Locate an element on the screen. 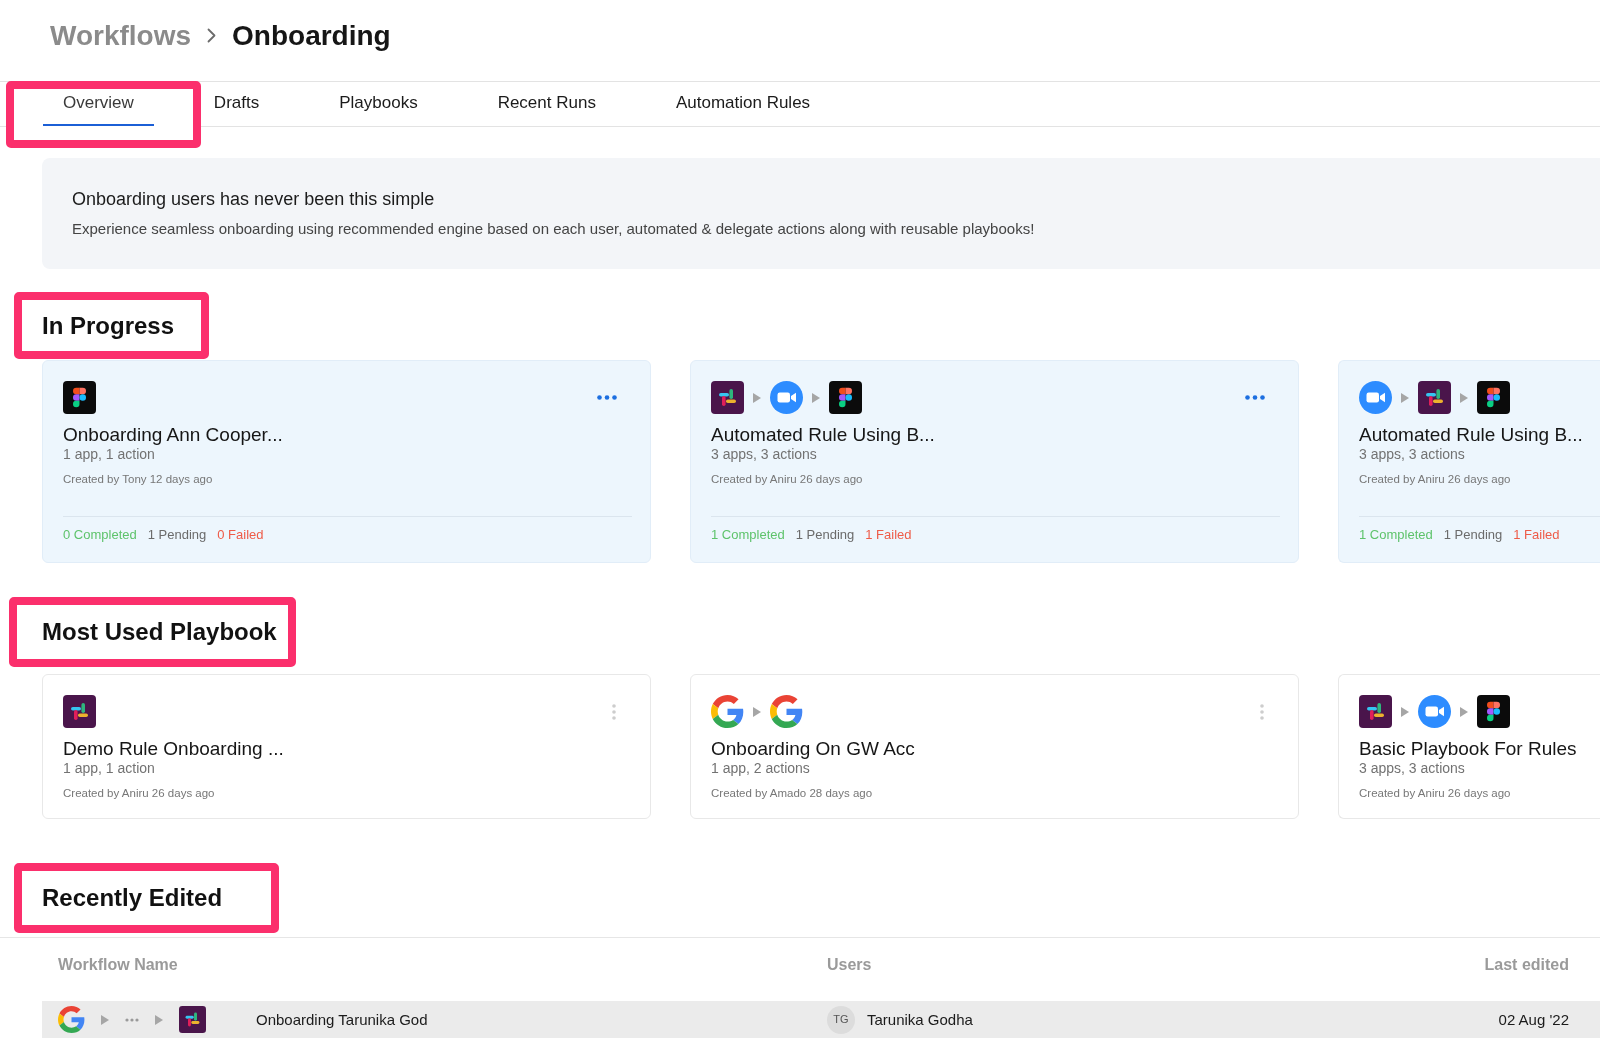  workflow-card: Demo Rule Onboarding ... 1 app, 1 action Created by Aniru 26 days ago is located at coordinates (346, 746).